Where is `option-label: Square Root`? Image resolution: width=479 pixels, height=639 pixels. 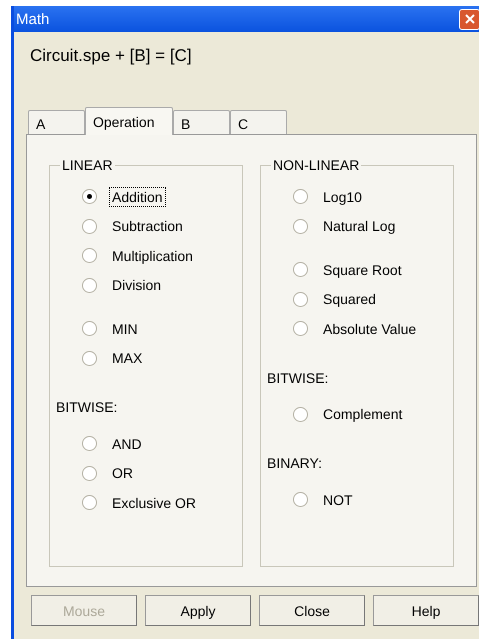
option-label: Square Root is located at coordinates (362, 270).